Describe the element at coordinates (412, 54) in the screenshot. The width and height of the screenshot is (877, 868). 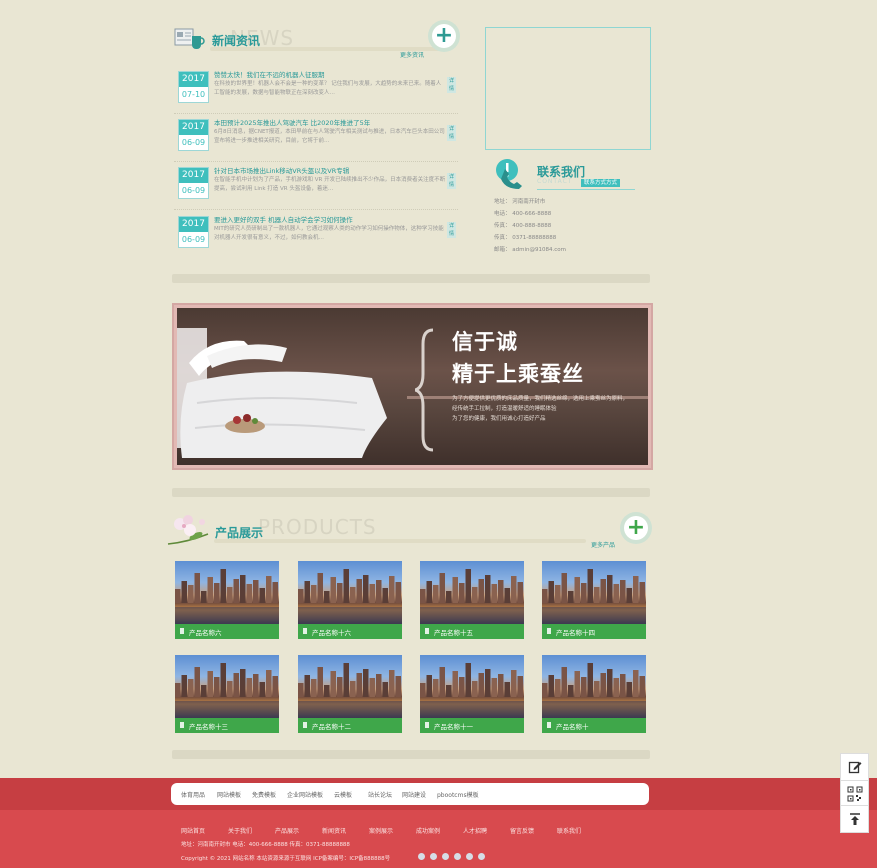
I see `news-more-link: 更多资讯` at that location.